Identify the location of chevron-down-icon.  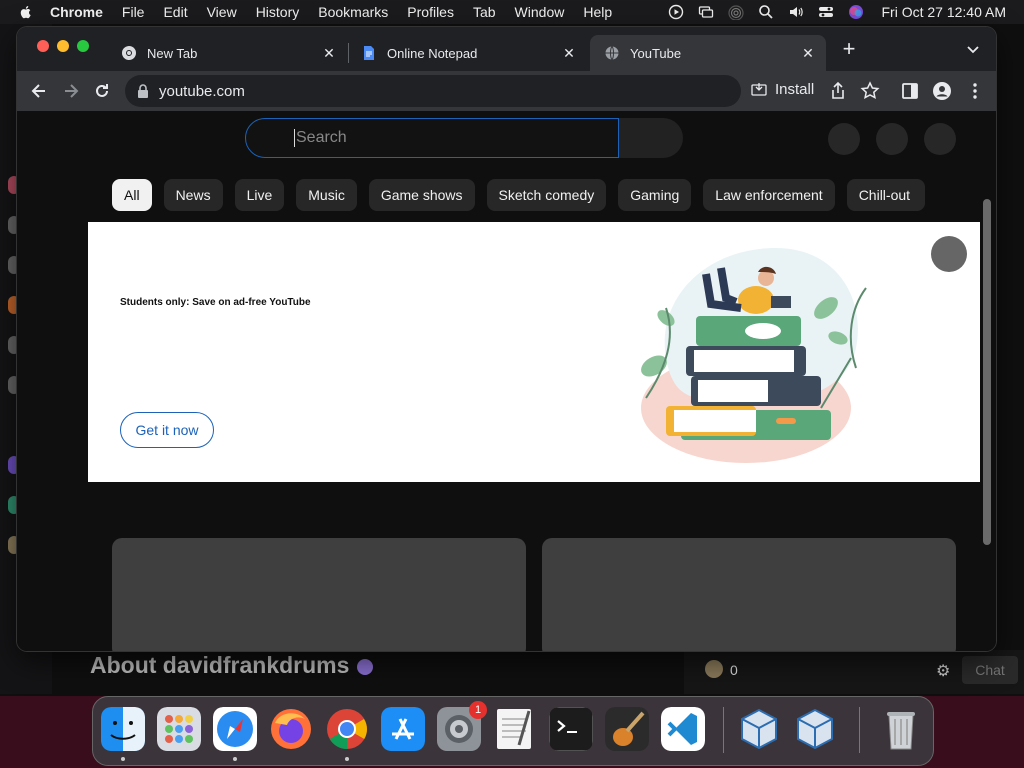
(973, 49).